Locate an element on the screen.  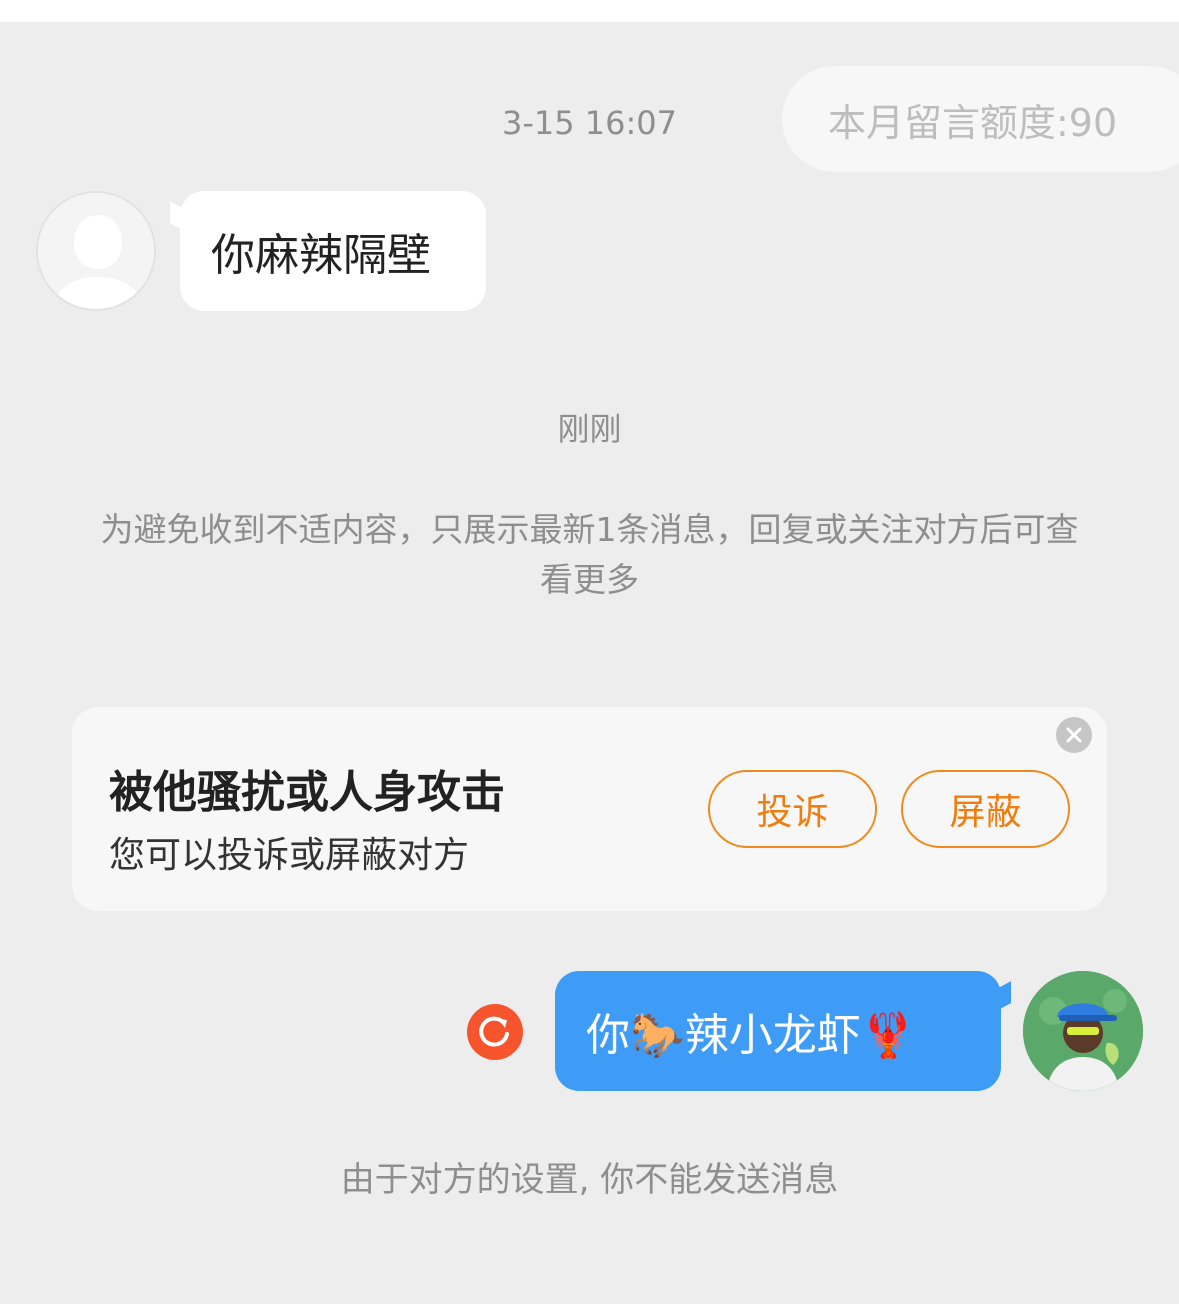
sender-avatar is located at coordinates (96, 251).